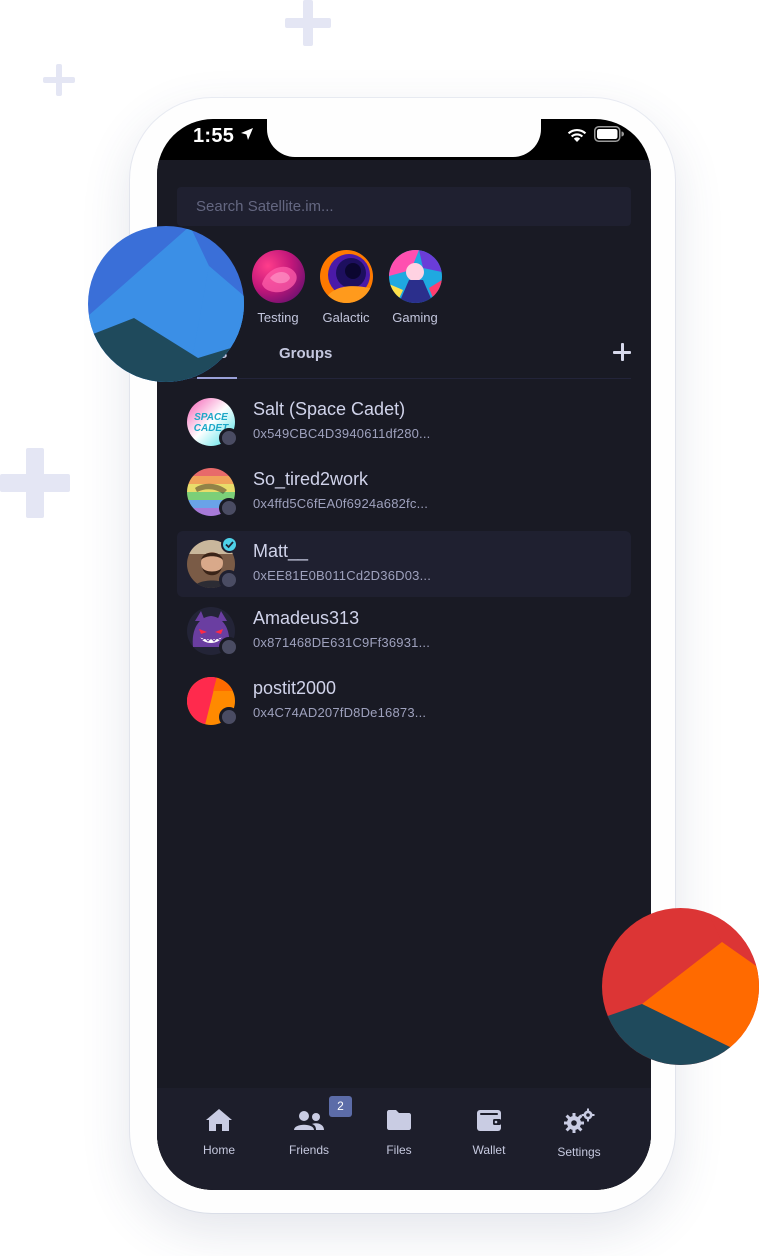 Image resolution: width=759 pixels, height=1256 pixels. Describe the element at coordinates (229, 544) in the screenshot. I see `verified-badge-icon` at that location.